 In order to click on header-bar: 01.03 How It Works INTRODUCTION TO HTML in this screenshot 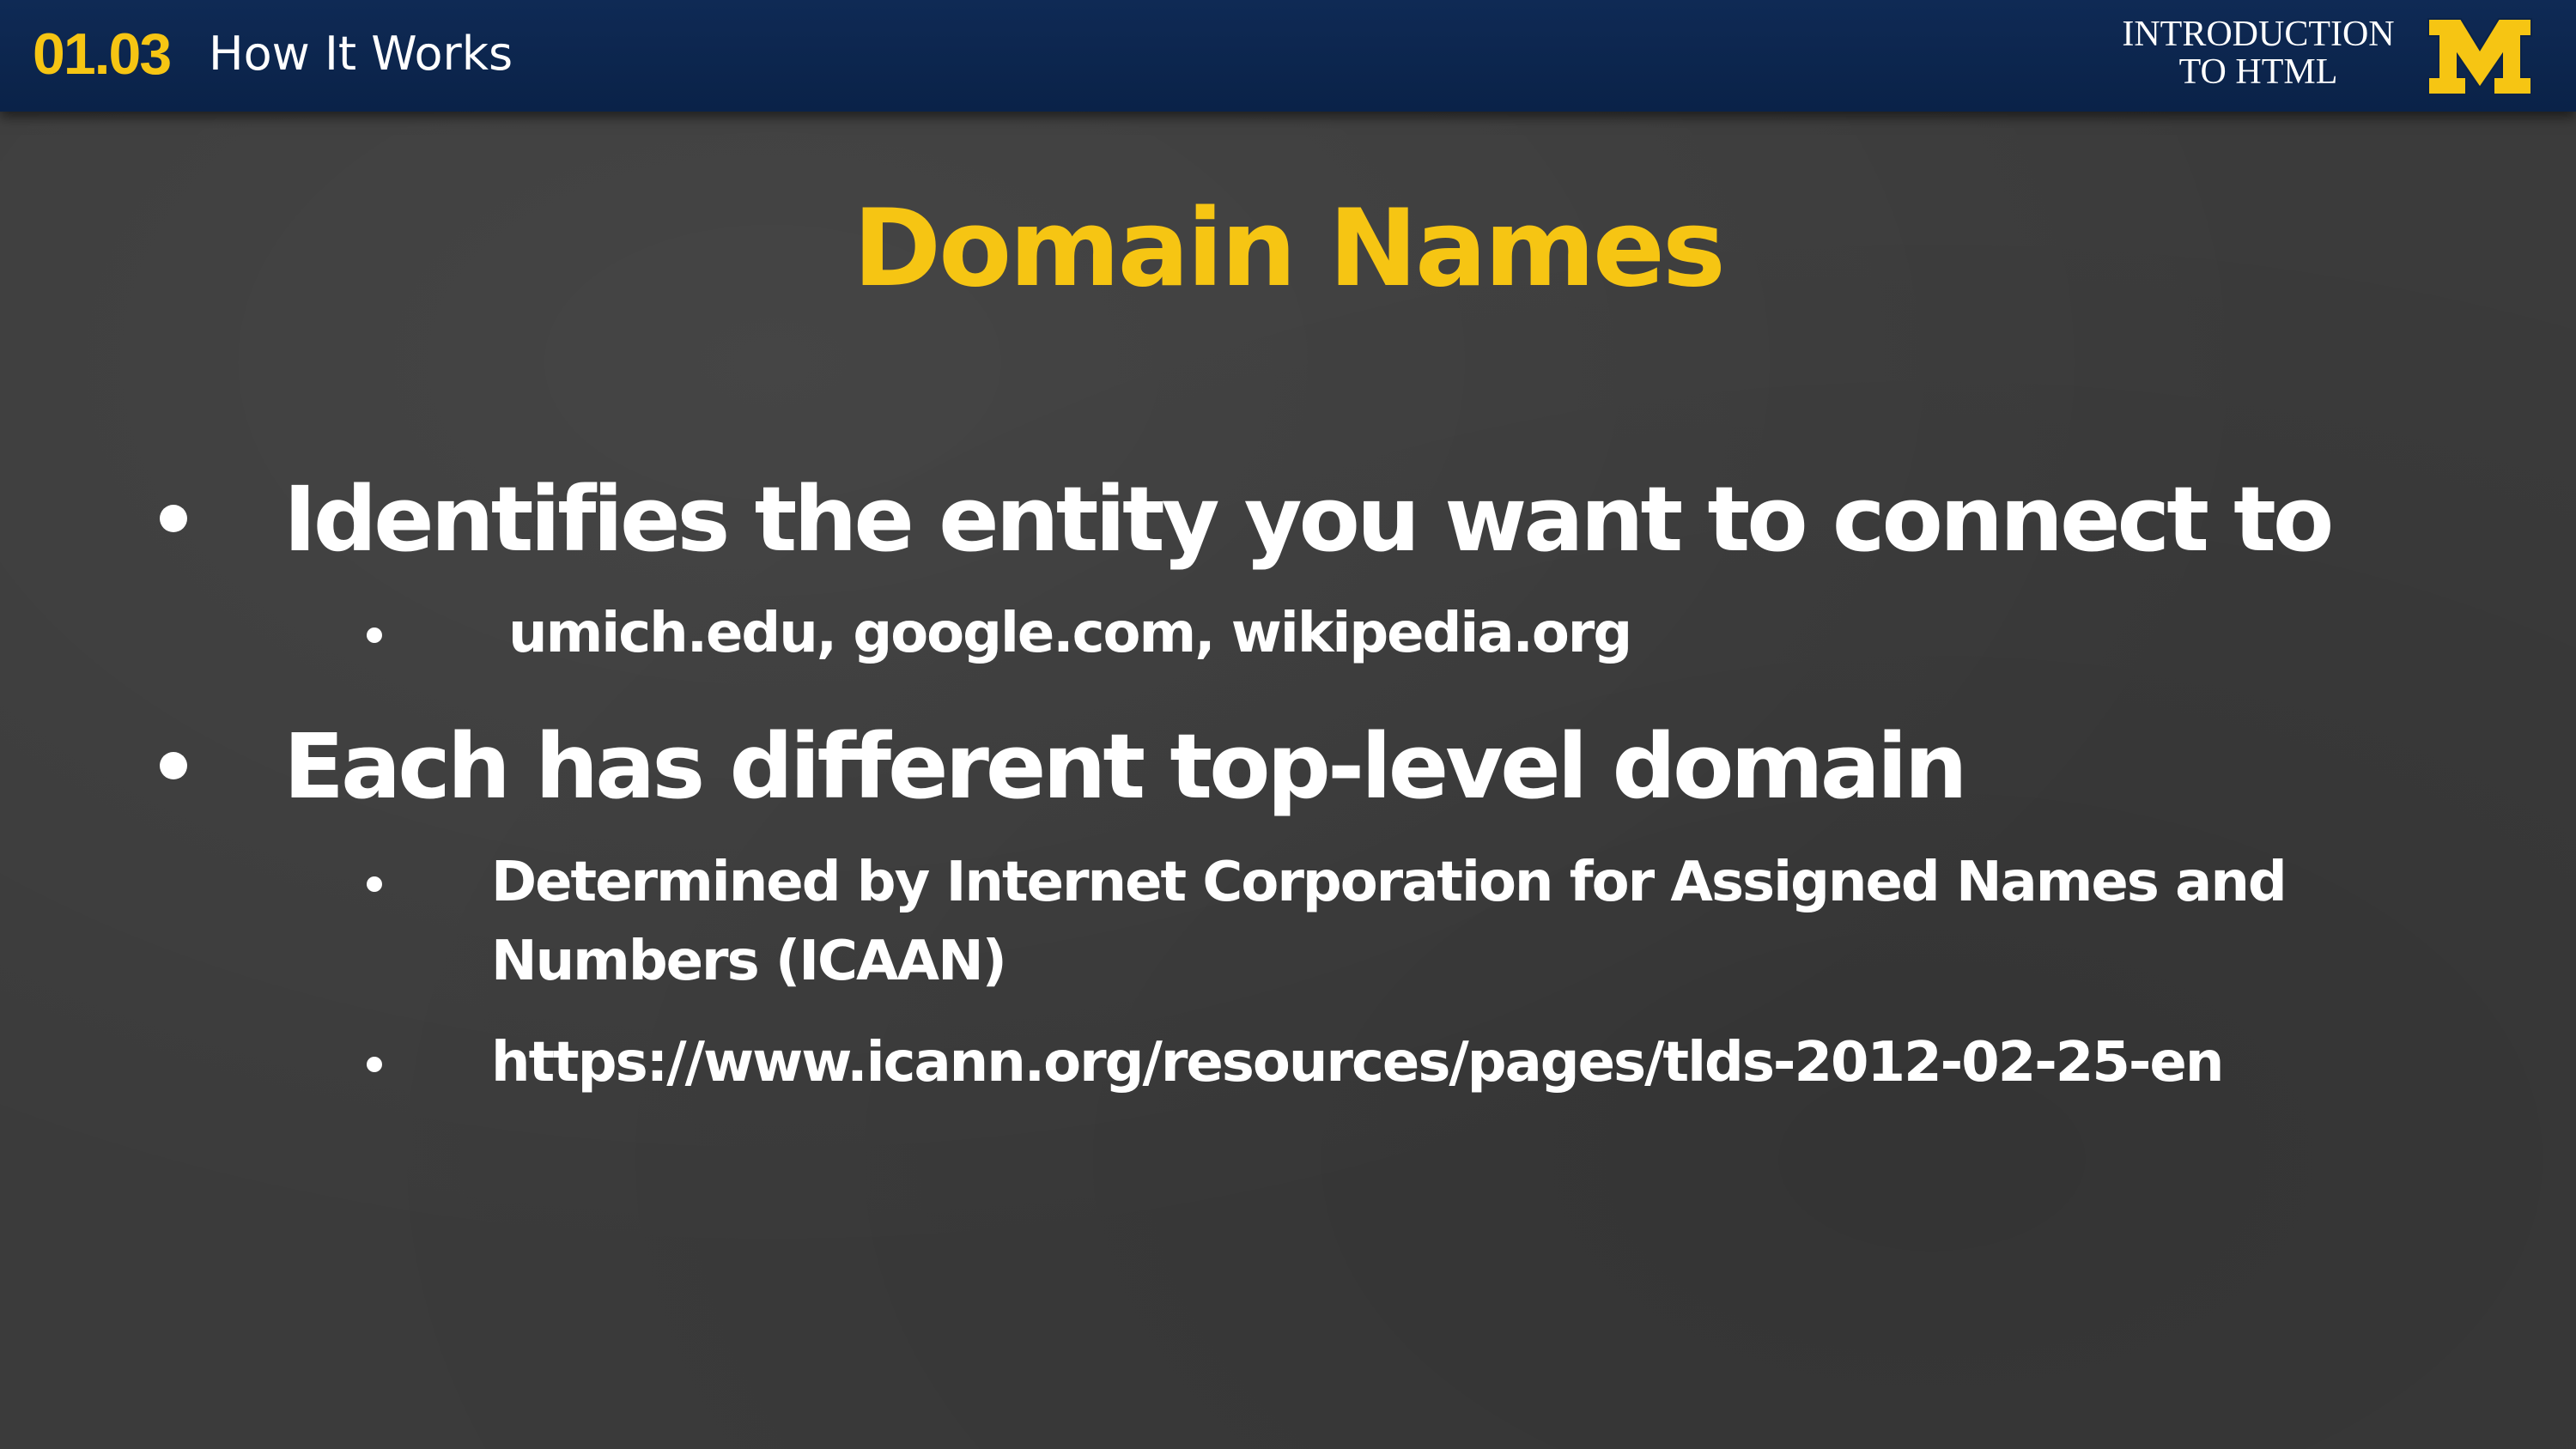, I will do `click(1288, 56)`.